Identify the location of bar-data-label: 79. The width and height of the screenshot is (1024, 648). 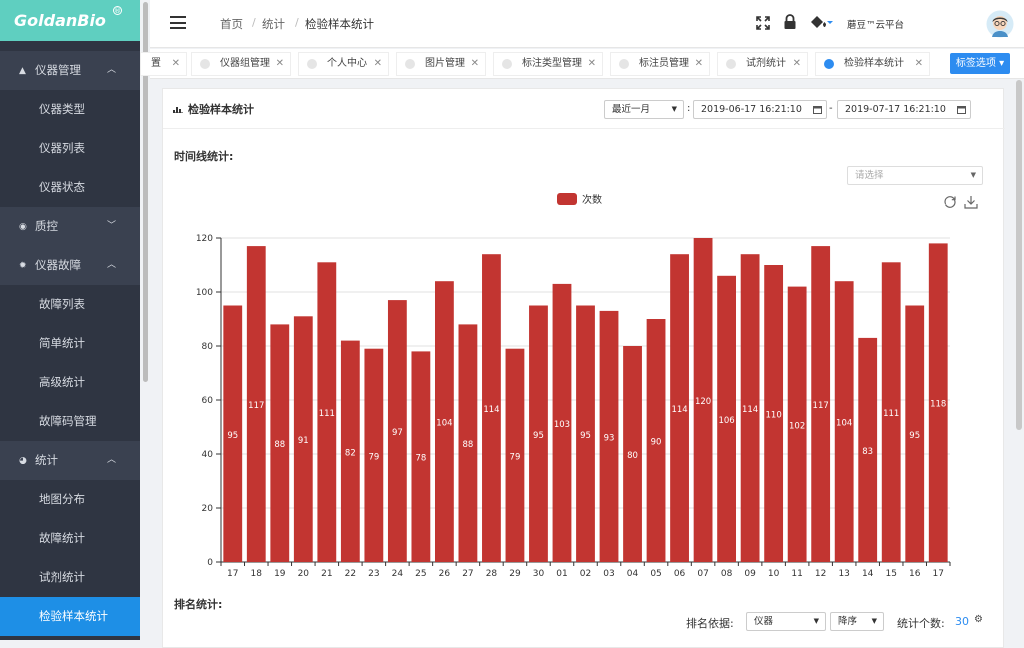
(515, 457).